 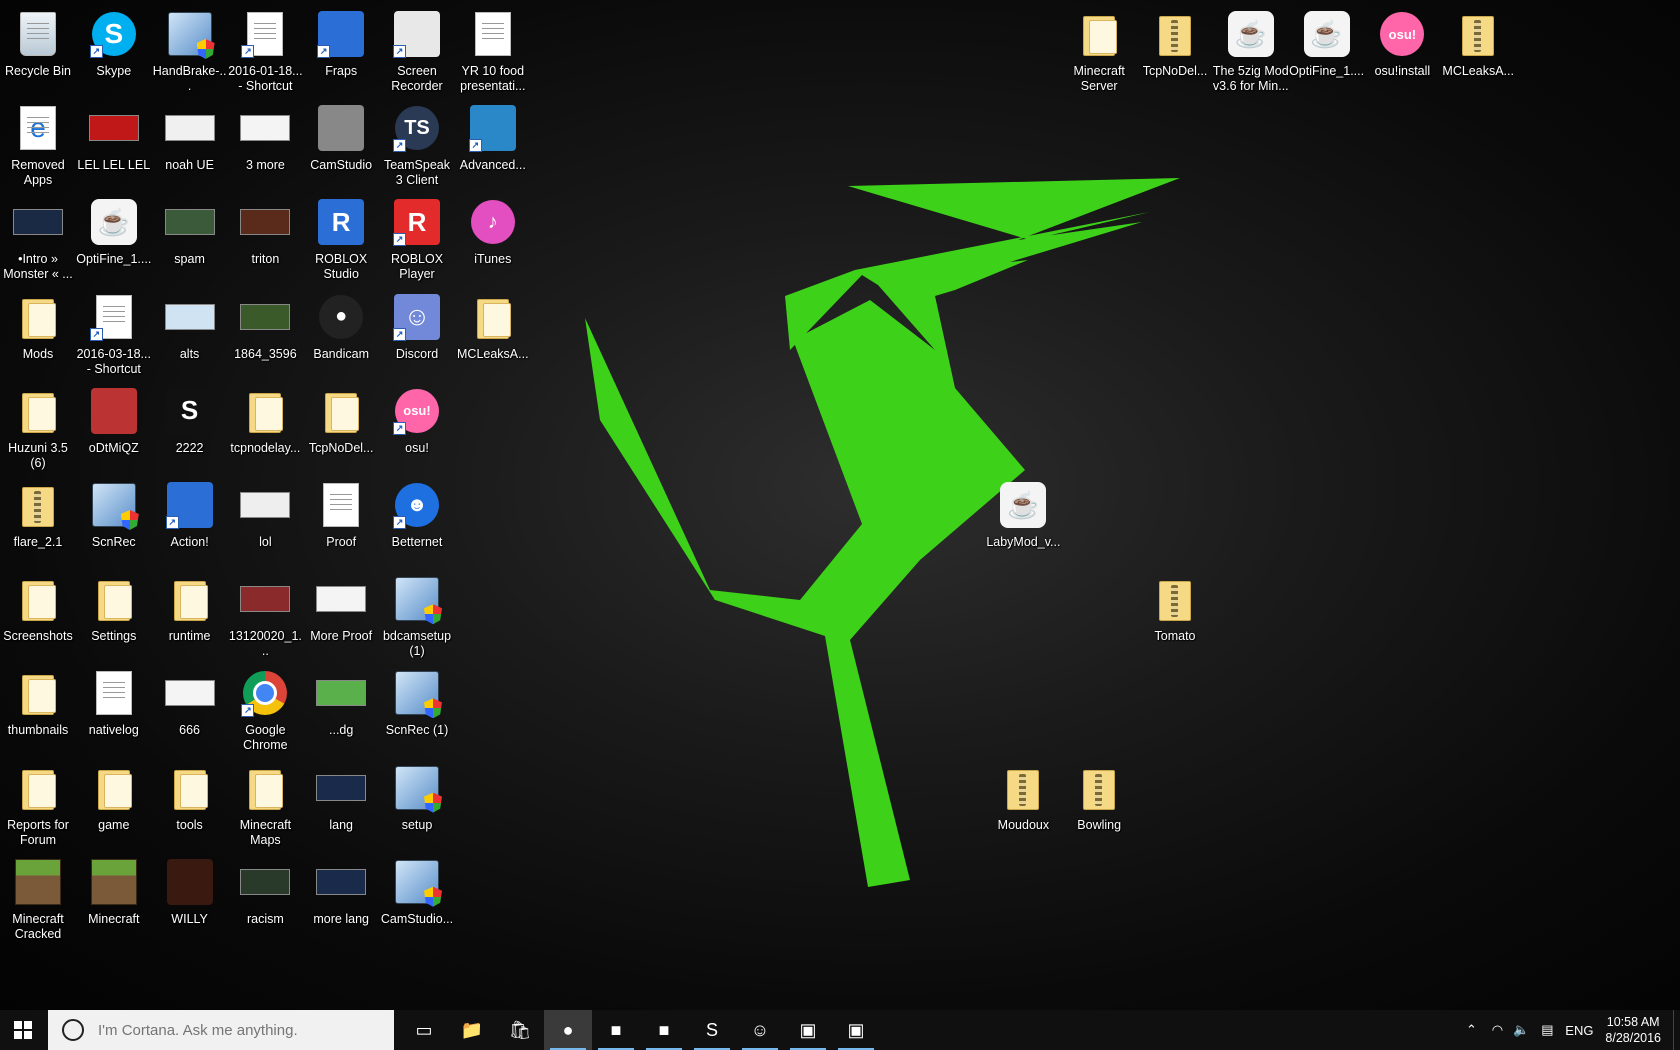 What do you see at coordinates (265, 803) in the screenshot?
I see `desktop-icon: Minecraft Maps` at bounding box center [265, 803].